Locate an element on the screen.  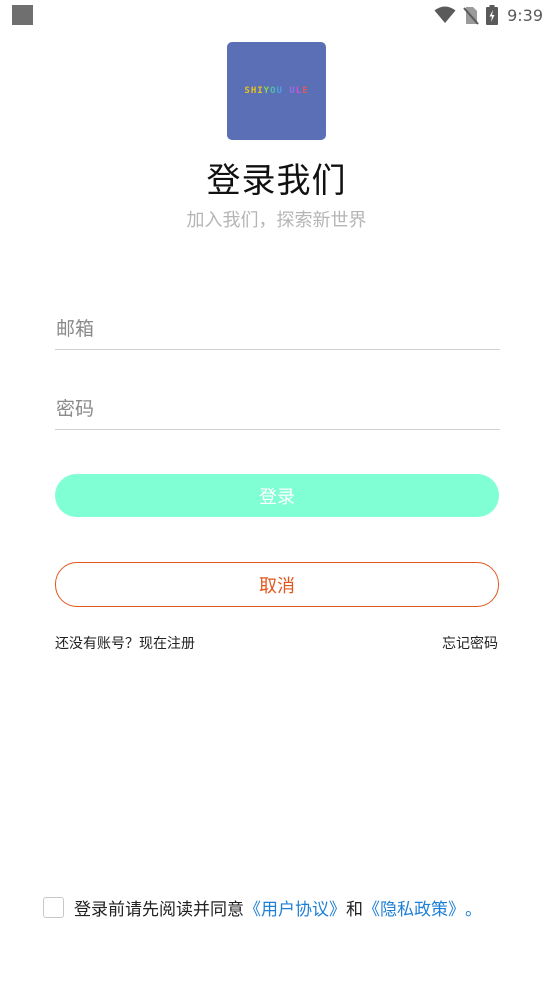
cancel-button: 取消 is located at coordinates (277, 584).